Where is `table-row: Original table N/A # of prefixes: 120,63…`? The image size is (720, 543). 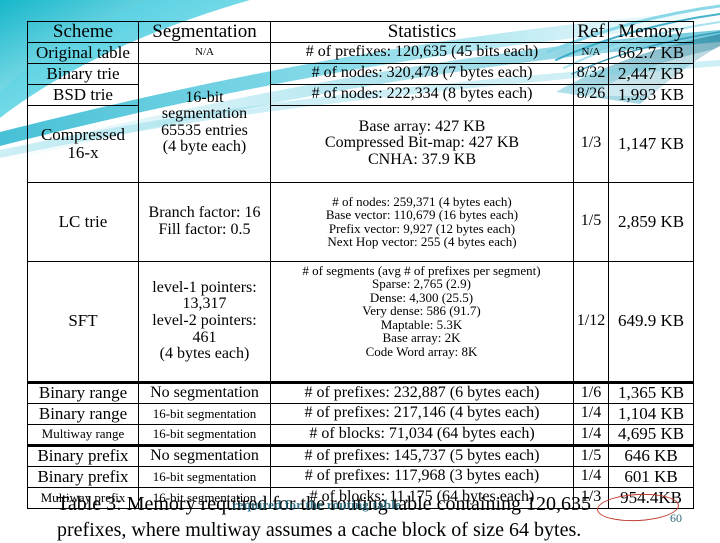 table-row: Original table N/A # of prefixes: 120,63… is located at coordinates (360, 52).